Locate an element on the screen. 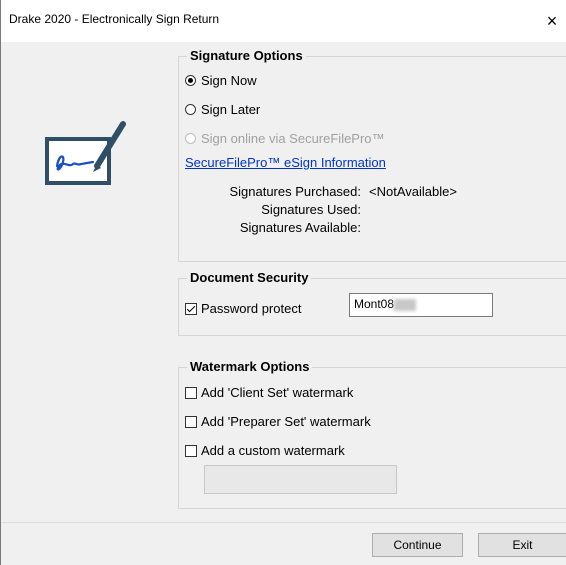 The image size is (566, 565). sign-now-label: Sign Now is located at coordinates (229, 80).